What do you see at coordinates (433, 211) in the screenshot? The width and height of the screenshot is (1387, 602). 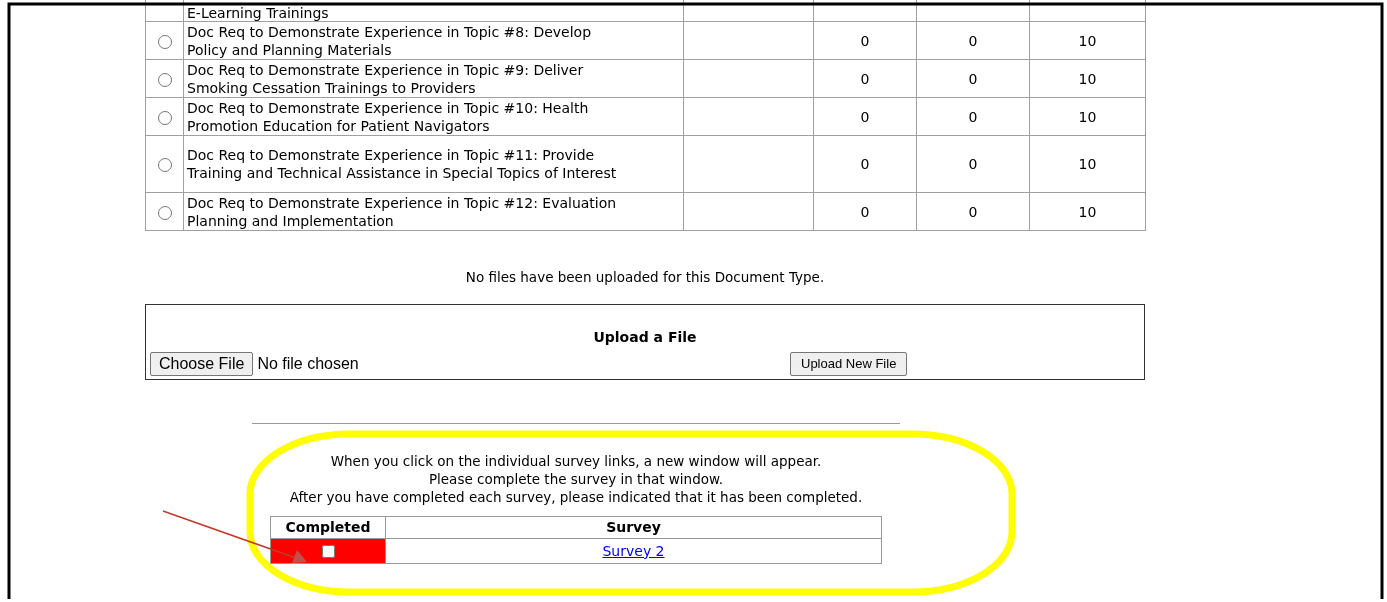 I see `table-cell: Doc Req to Demonstrate Experience in Topic #12: Evaluation Planning and Implementation` at bounding box center [433, 211].